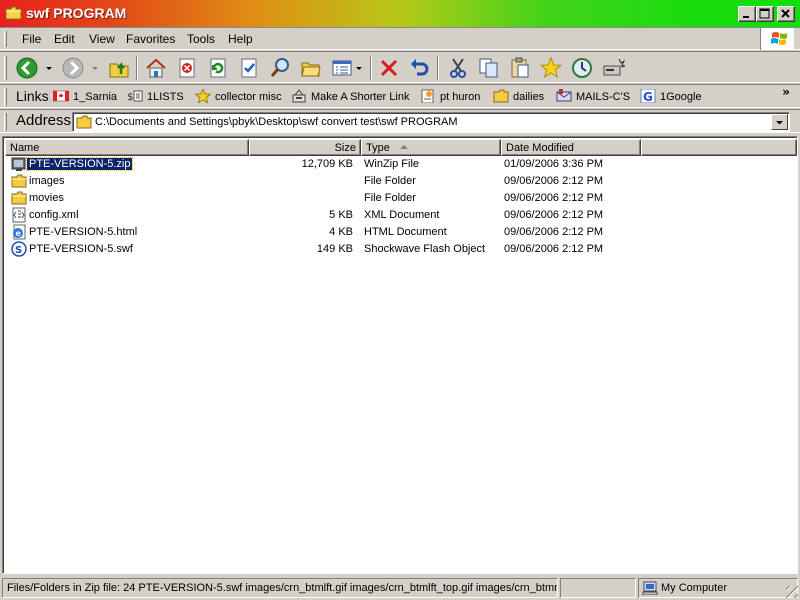 Image resolution: width=800 pixels, height=600 pixels. Describe the element at coordinates (792, 592) in the screenshot. I see `resize-grip` at that location.